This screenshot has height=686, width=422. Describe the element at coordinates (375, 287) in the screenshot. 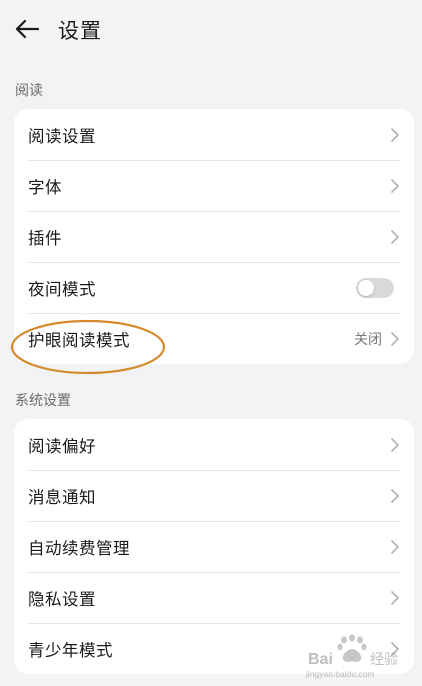

I see `night-mode-toggle` at that location.